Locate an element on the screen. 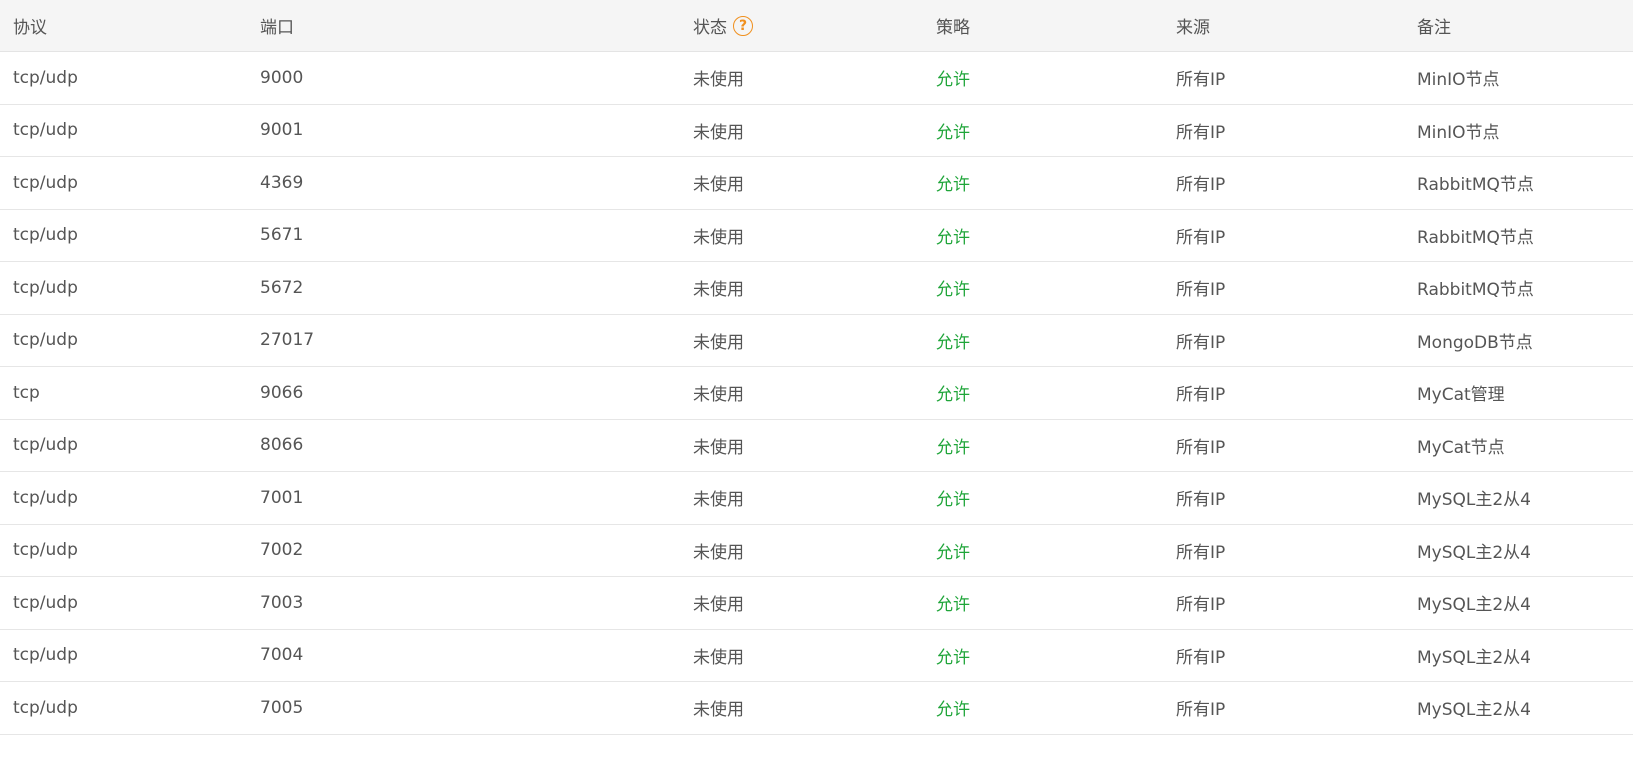  header-source: 来源 is located at coordinates (1292, 25).